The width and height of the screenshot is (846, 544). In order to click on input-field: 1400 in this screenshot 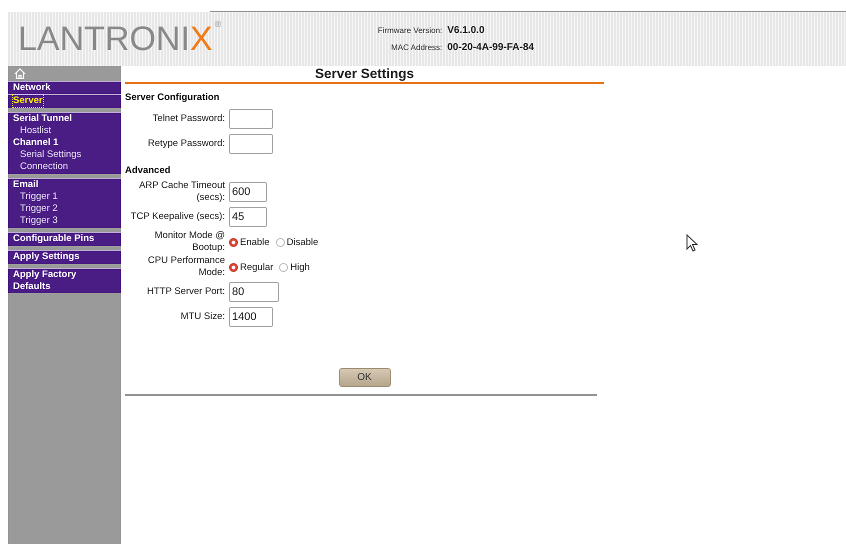, I will do `click(251, 317)`.